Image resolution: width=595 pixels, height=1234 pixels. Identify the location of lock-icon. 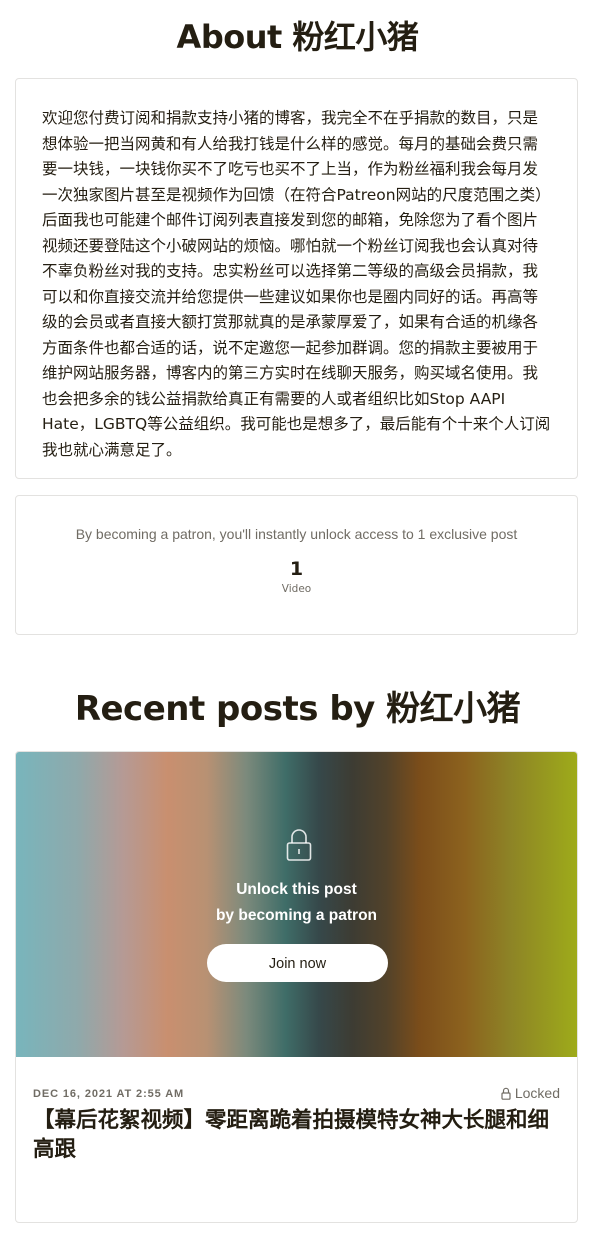
(299, 845).